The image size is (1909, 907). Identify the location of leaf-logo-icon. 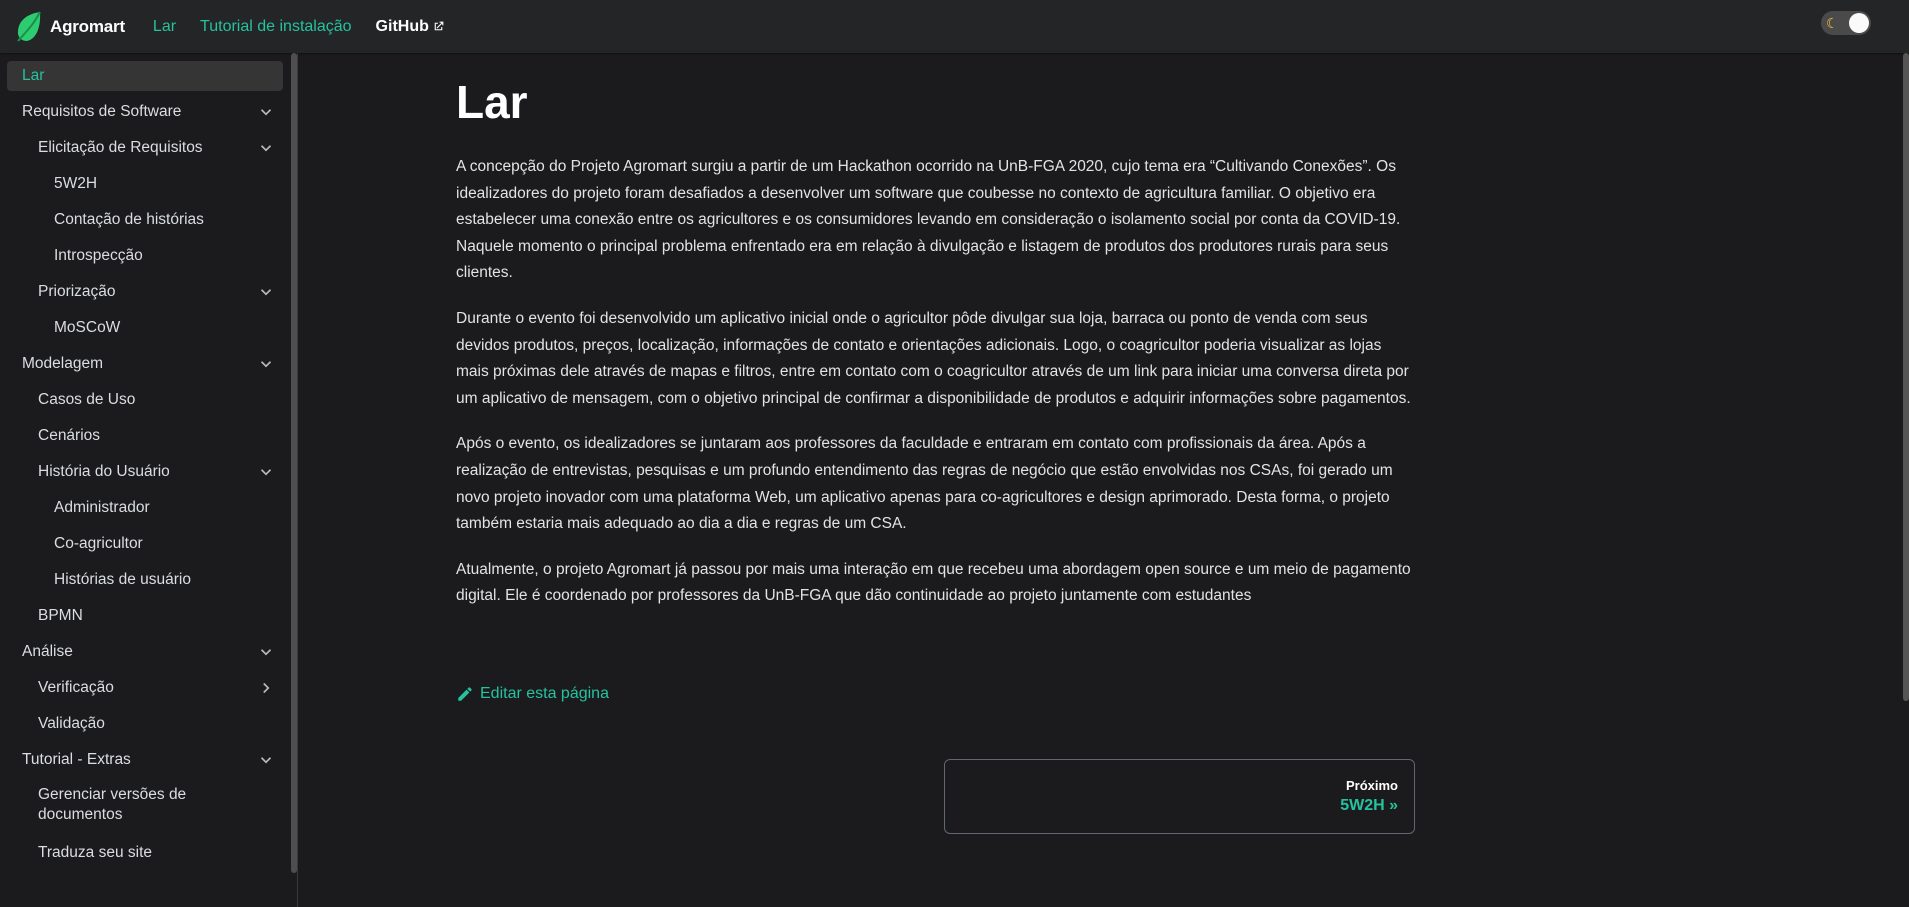
(29, 26).